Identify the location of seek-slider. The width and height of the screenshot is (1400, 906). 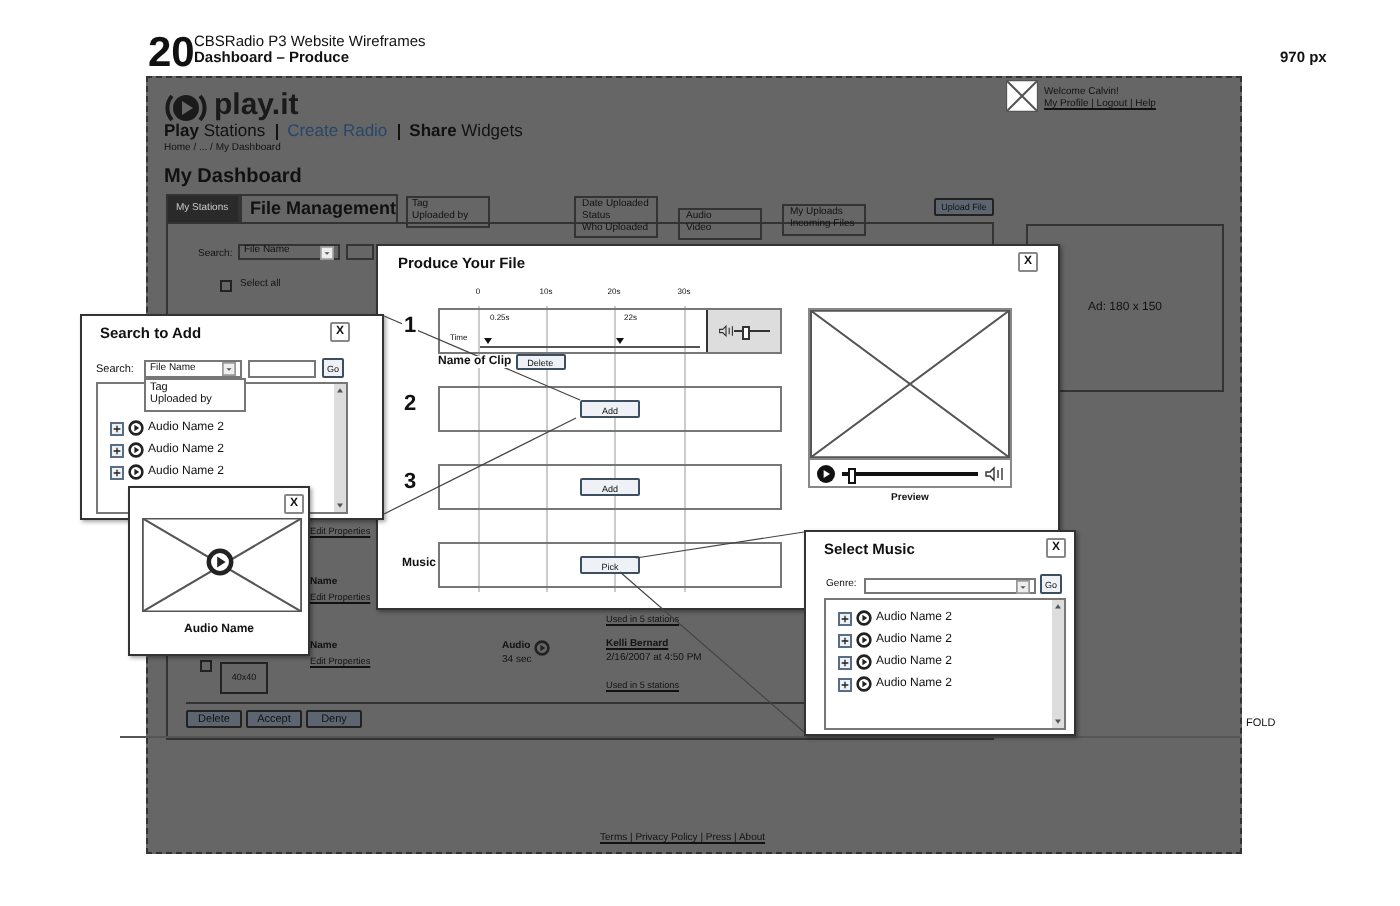
(910, 473).